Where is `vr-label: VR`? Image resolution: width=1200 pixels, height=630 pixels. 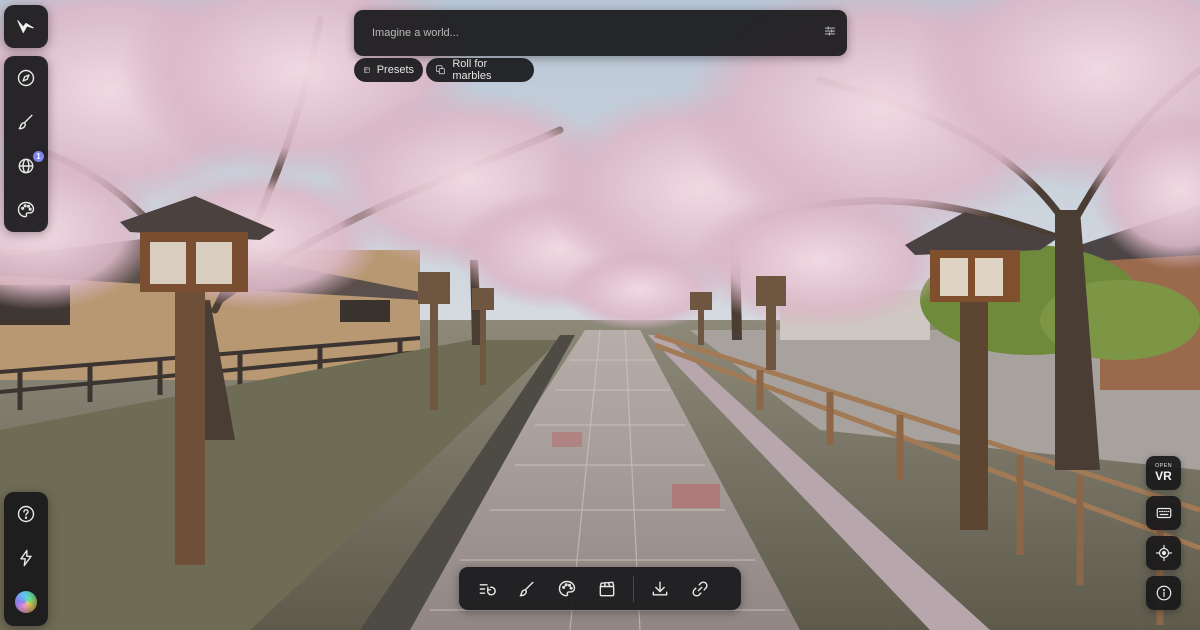
vr-label: VR is located at coordinates (1163, 476).